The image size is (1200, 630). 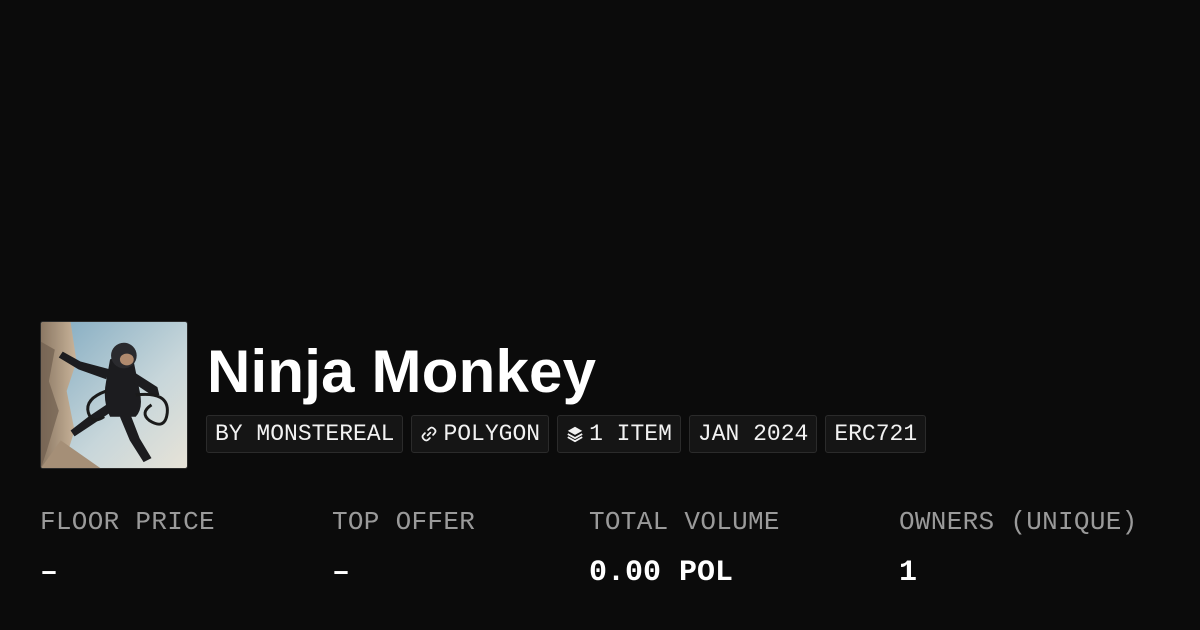 I want to click on standard-tag-label: ERC721, so click(x=876, y=434).